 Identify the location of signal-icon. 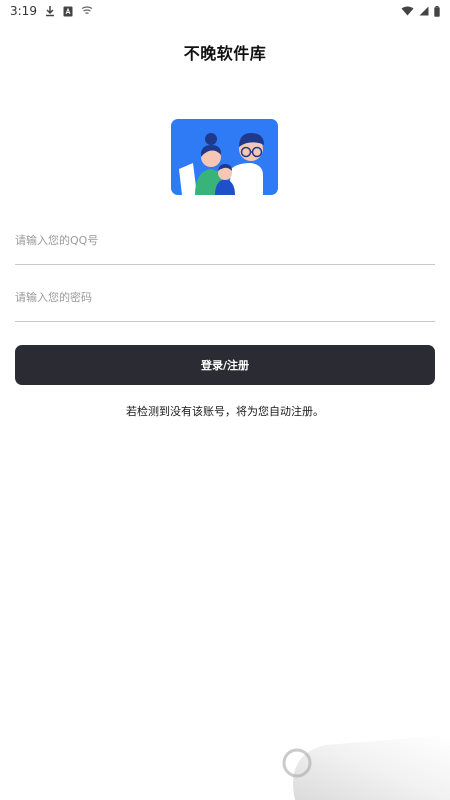
(424, 11).